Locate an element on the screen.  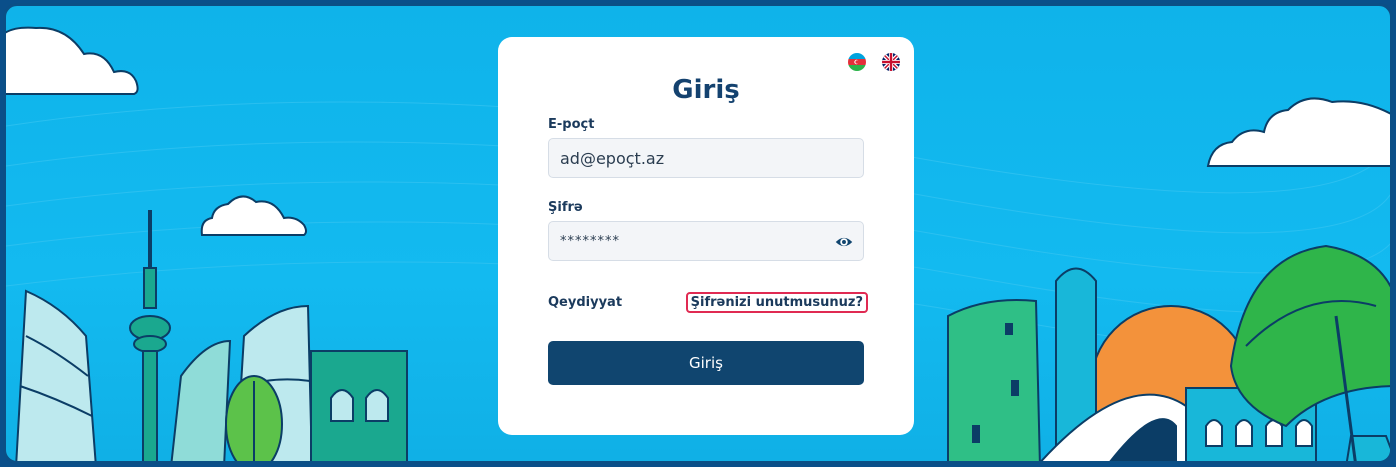
cloud-top-left is located at coordinates (72, 60).